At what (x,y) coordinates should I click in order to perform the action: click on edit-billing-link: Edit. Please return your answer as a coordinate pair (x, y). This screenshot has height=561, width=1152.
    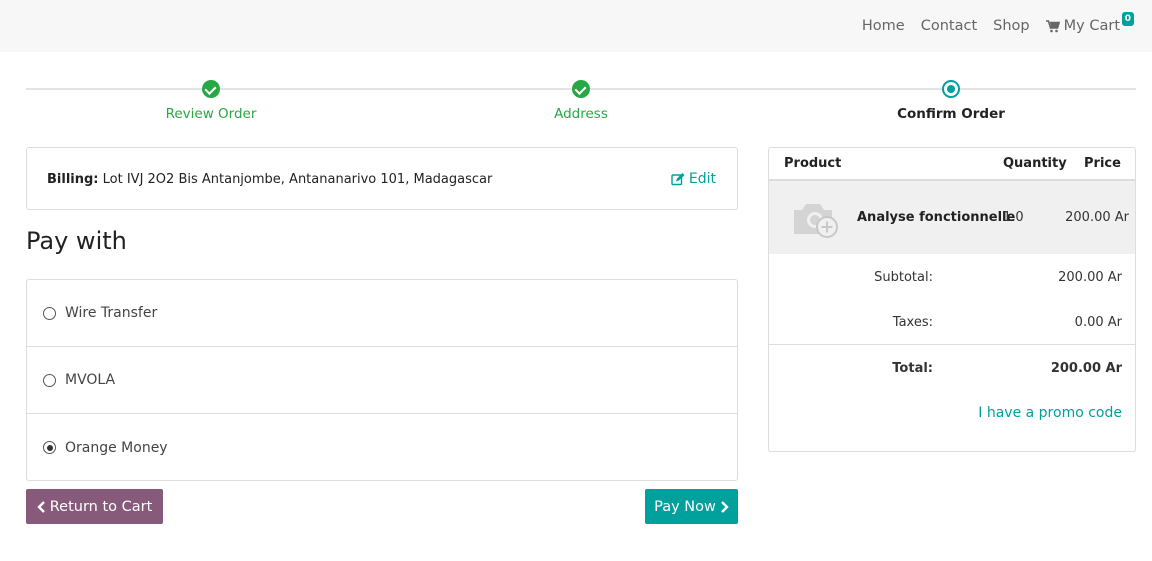
    Looking at the image, I should click on (693, 179).